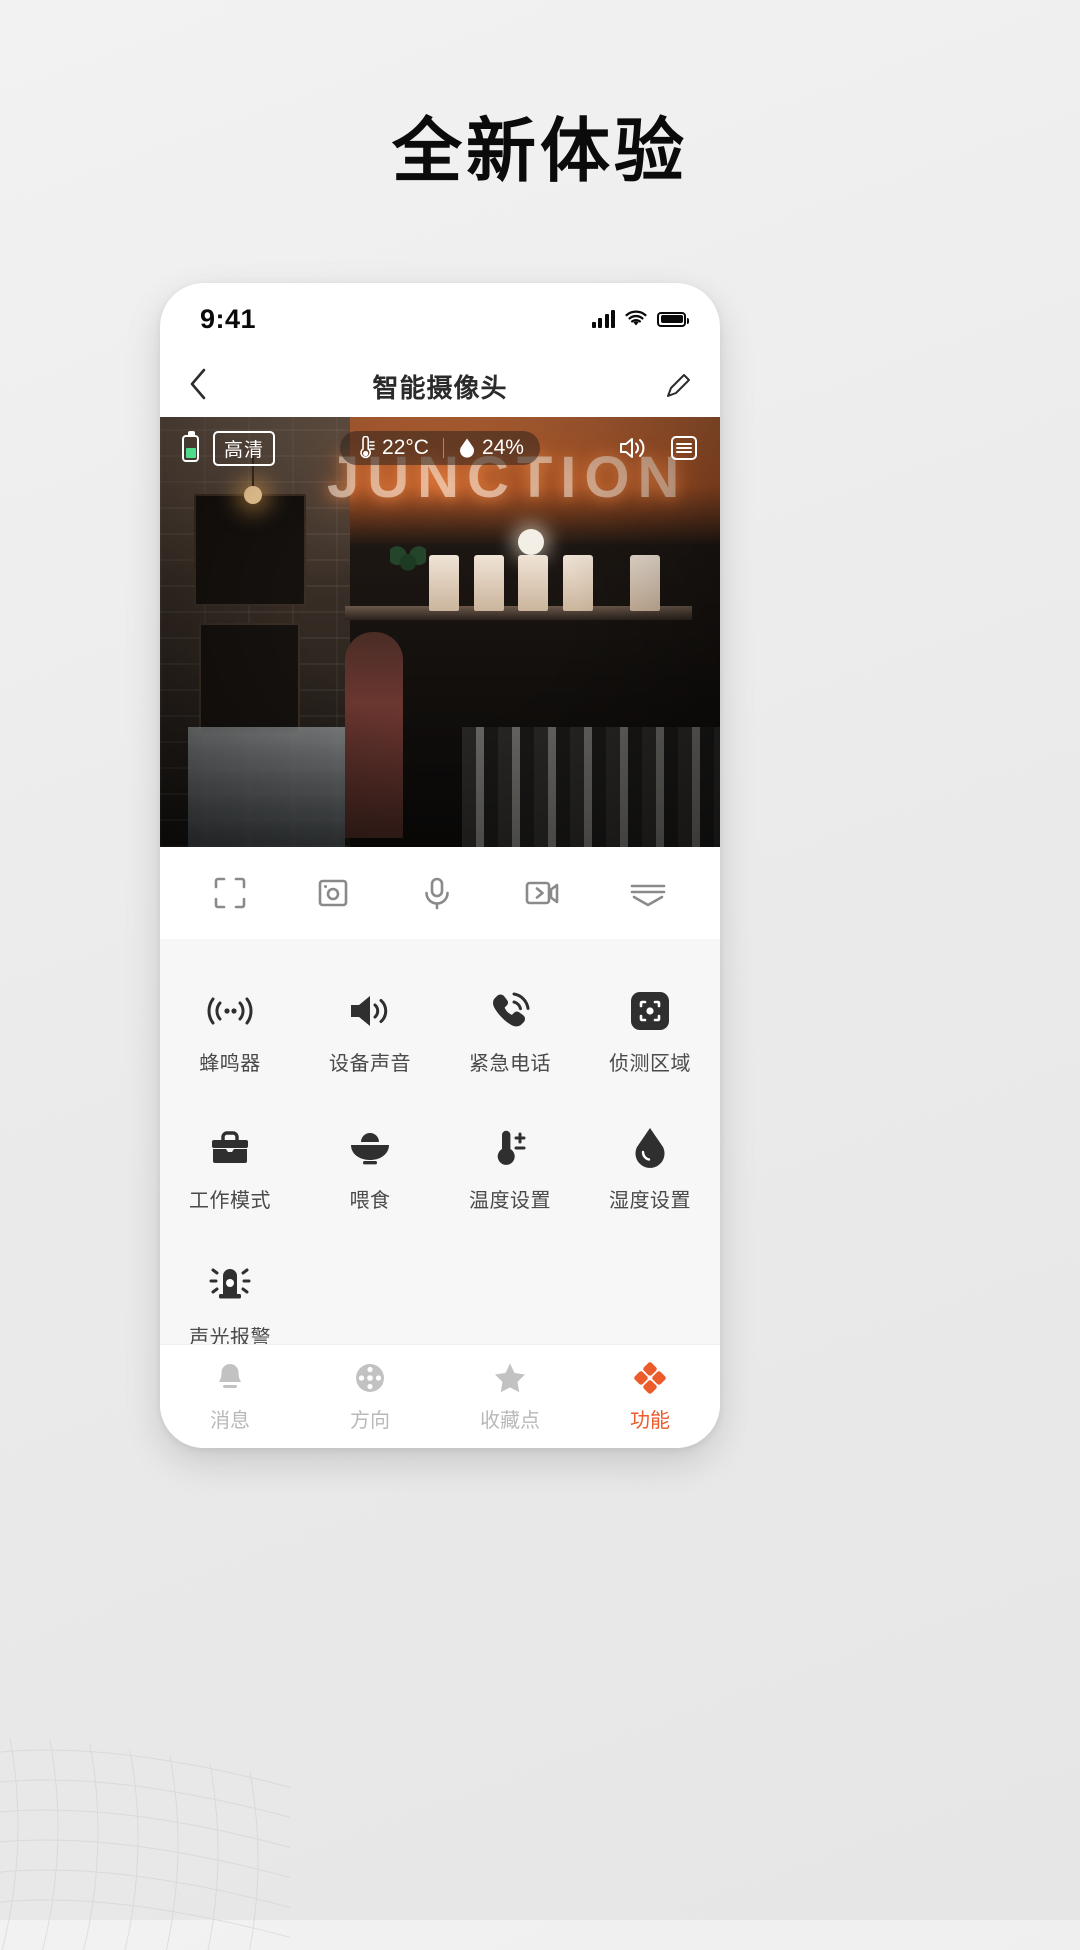 This screenshot has height=1950, width=1080. I want to click on app-header: 智能摄像头, so click(440, 386).